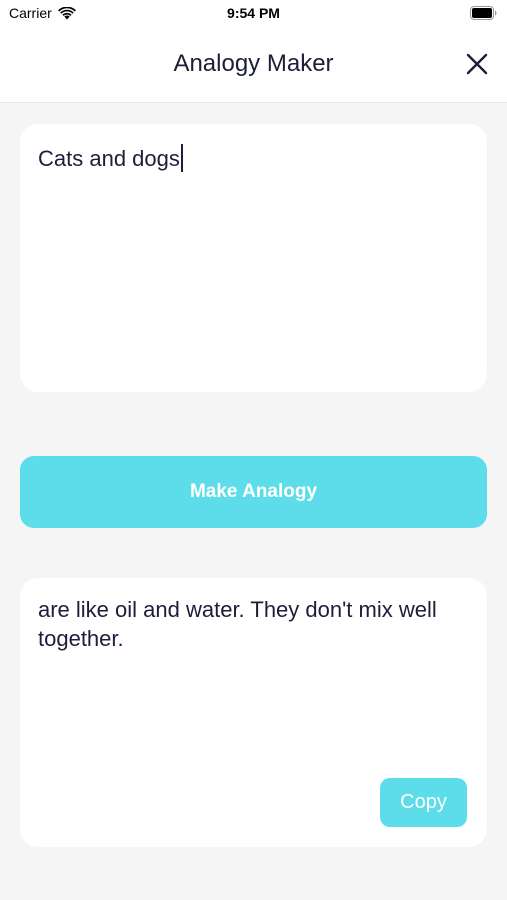  I want to click on make-analogy-label: Make Analogy, so click(253, 491).